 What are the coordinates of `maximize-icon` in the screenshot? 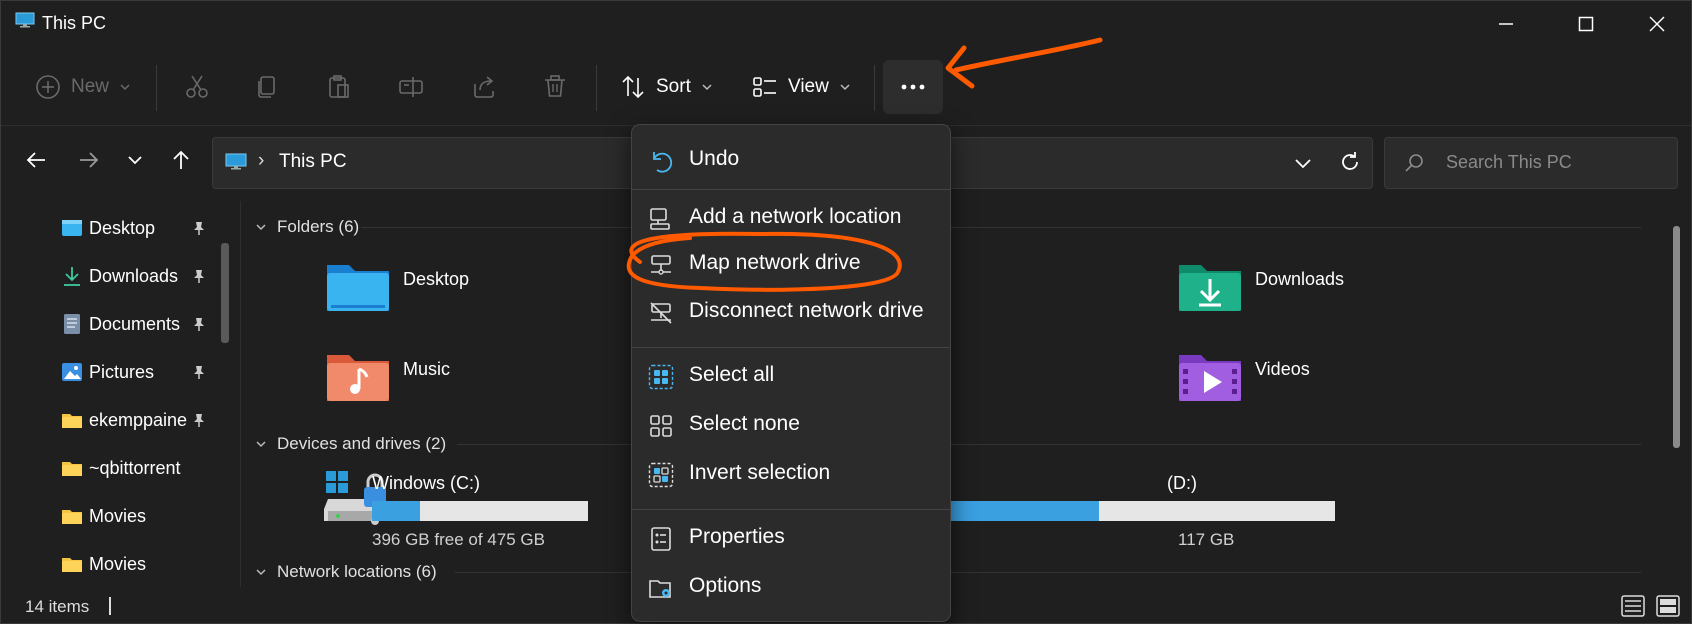 It's located at (1586, 24).